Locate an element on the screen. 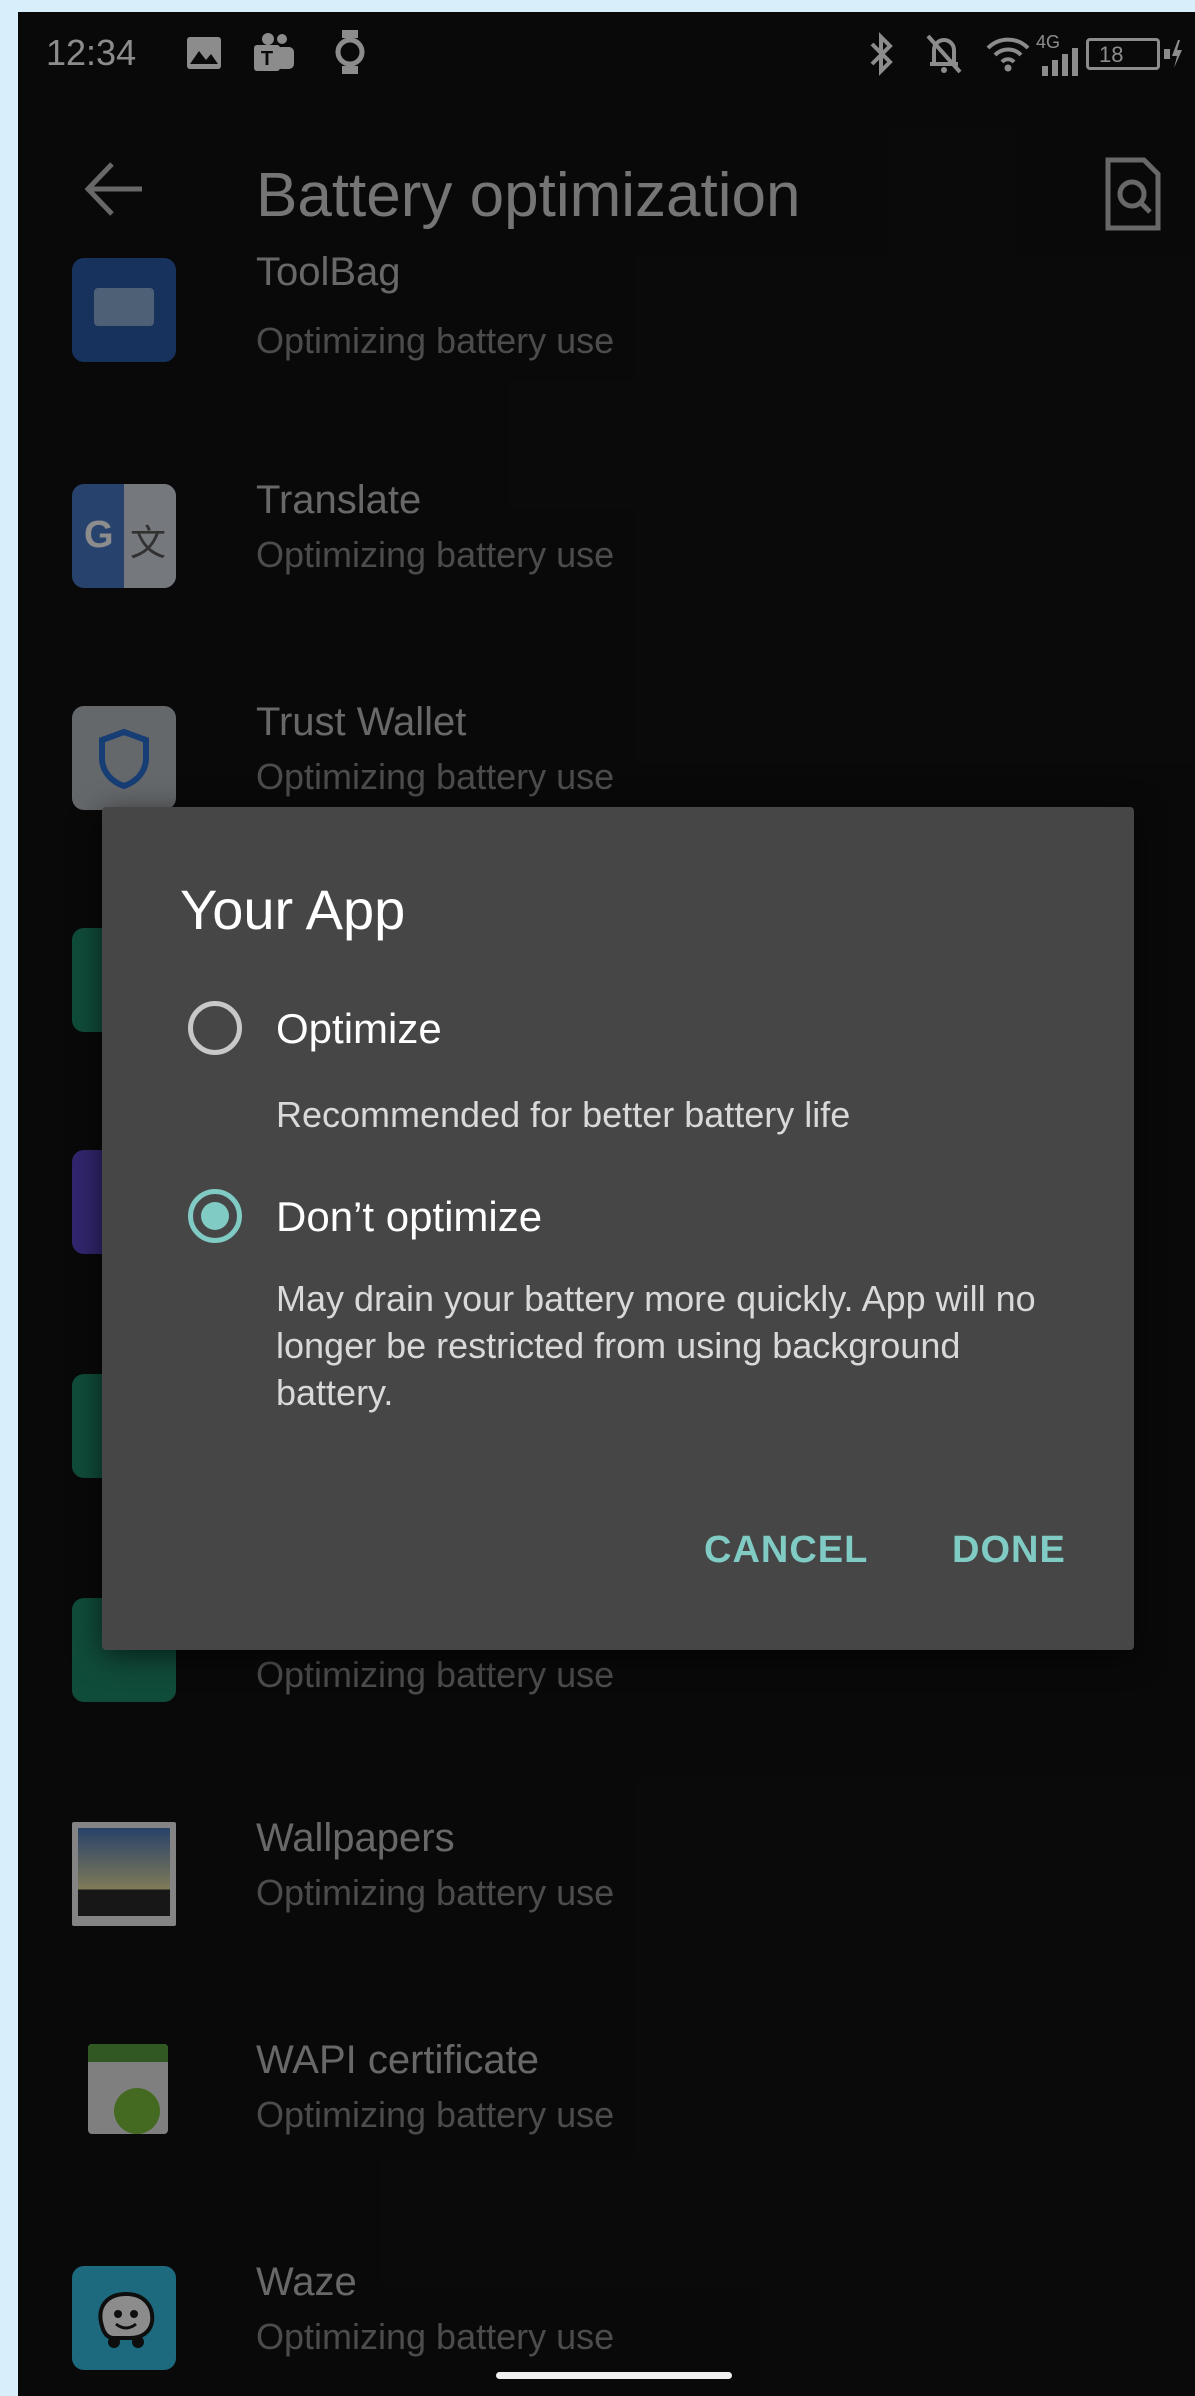 This screenshot has width=1195, height=2396. optimize-label: Optimize is located at coordinates (359, 1029).